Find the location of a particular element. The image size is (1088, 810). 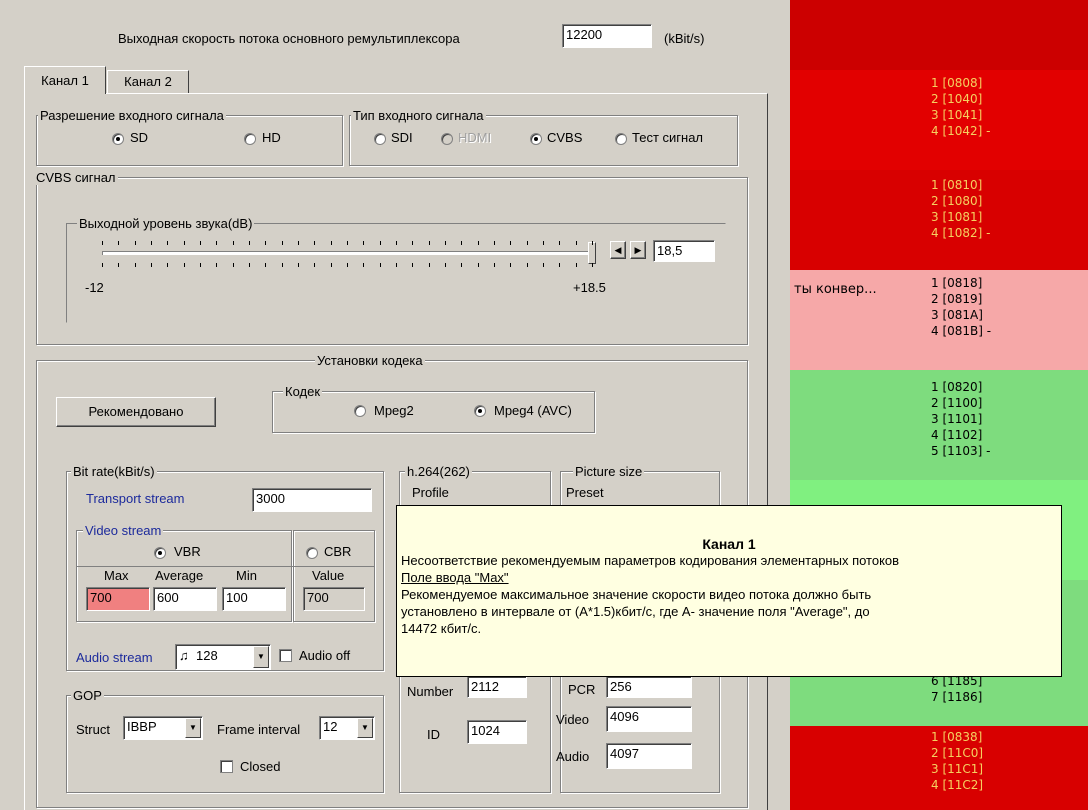

tab-channel-1-label: Канал 1 is located at coordinates (65, 80).